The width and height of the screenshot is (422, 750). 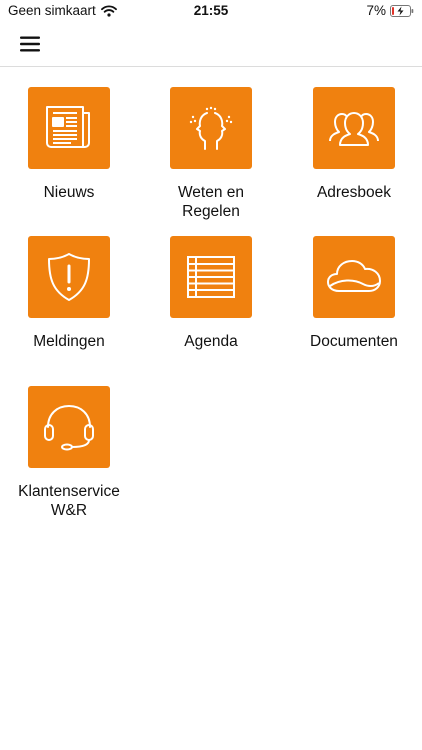 I want to click on tile-nieuws-icon-box, so click(x=69, y=128).